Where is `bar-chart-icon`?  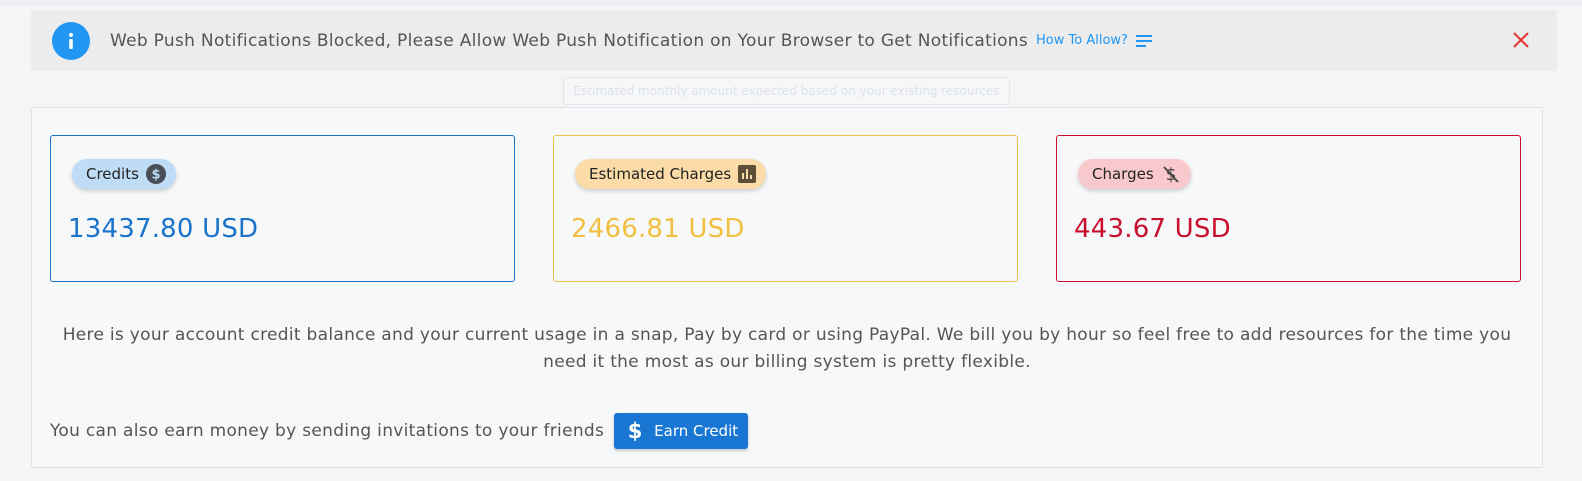 bar-chart-icon is located at coordinates (747, 174).